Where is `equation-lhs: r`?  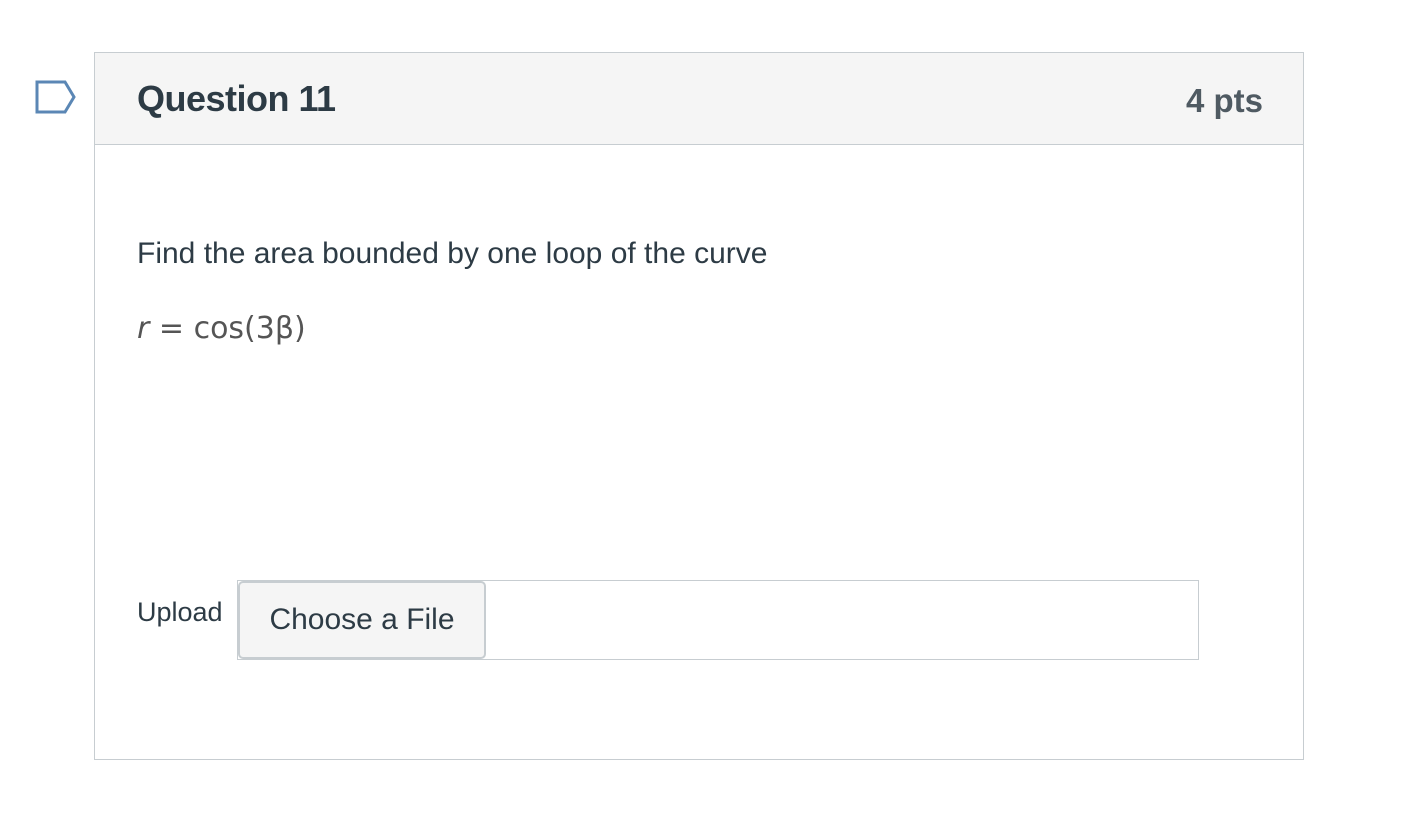
equation-lhs: r is located at coordinates (143, 328).